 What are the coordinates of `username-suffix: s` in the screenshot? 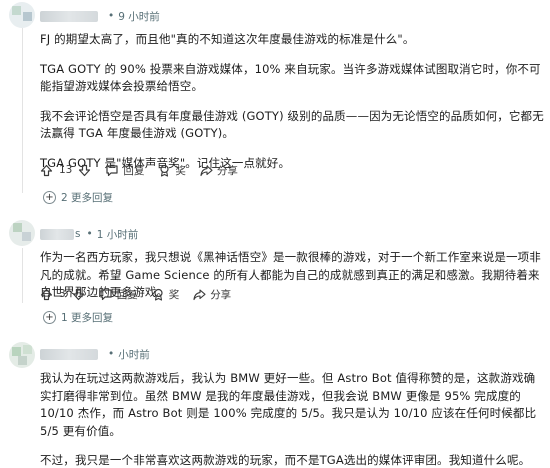 It's located at (77, 234).